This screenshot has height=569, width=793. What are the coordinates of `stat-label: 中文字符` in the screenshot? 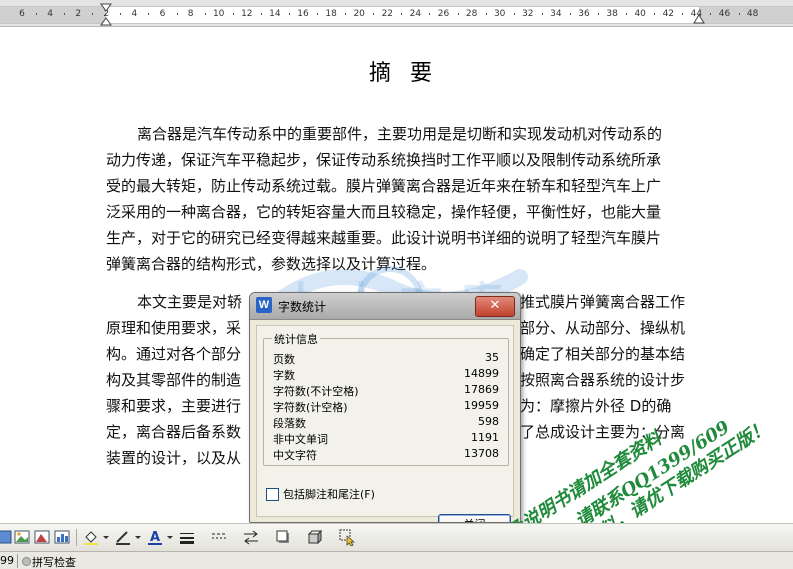 It's located at (295, 455).